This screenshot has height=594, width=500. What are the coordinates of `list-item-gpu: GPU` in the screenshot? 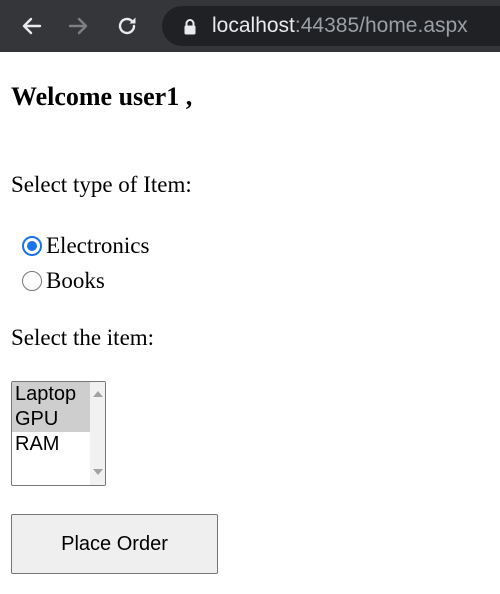 It's located at (52, 419).